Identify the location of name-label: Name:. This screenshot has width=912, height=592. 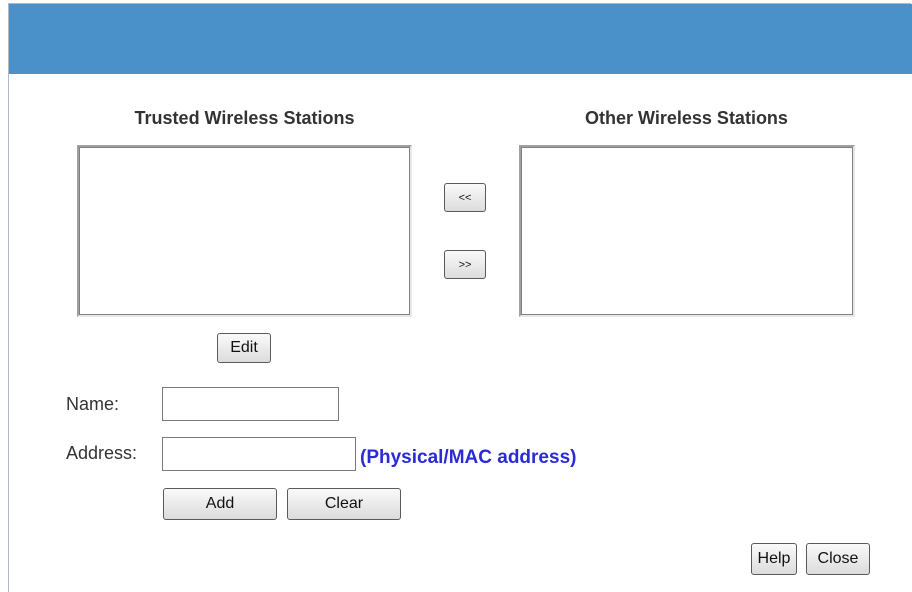
(93, 404).